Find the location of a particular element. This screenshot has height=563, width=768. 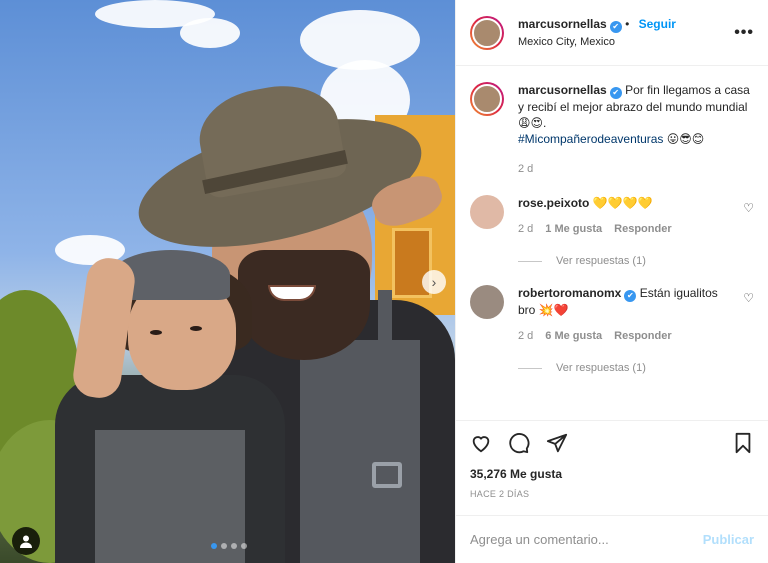

man-apron is located at coordinates (360, 451).